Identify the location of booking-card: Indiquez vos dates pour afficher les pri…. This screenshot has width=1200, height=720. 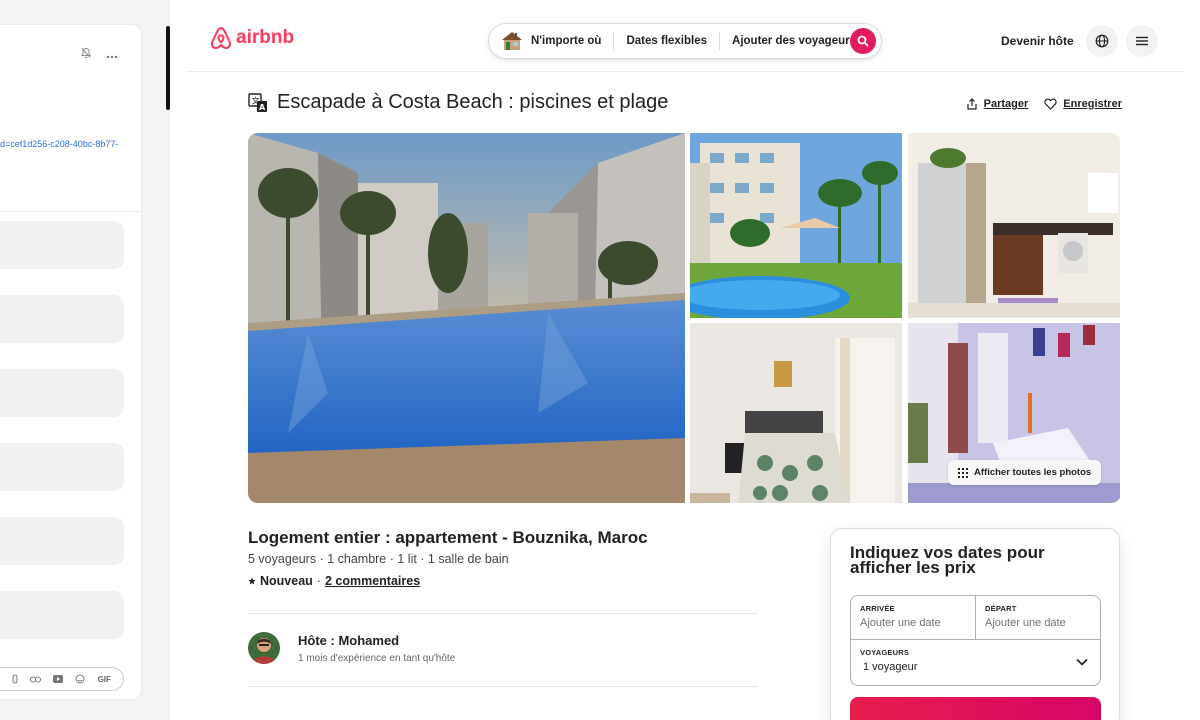
(975, 624).